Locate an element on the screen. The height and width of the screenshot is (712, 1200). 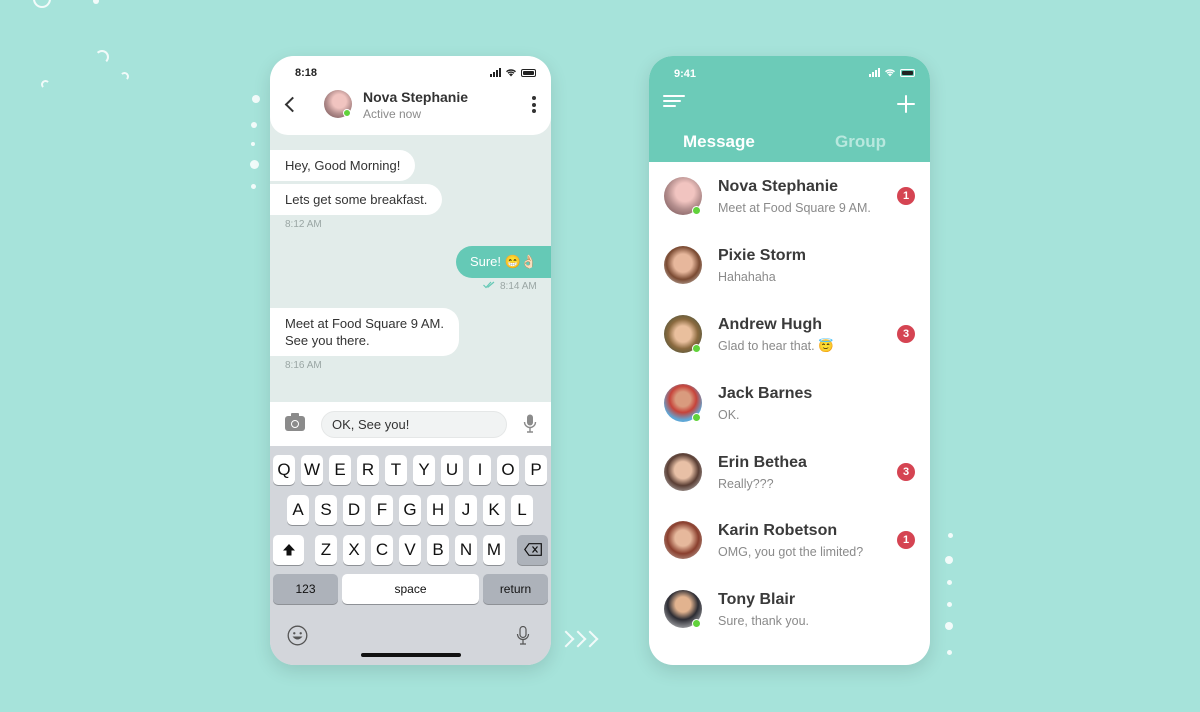
home-indicator is located at coordinates (411, 655).